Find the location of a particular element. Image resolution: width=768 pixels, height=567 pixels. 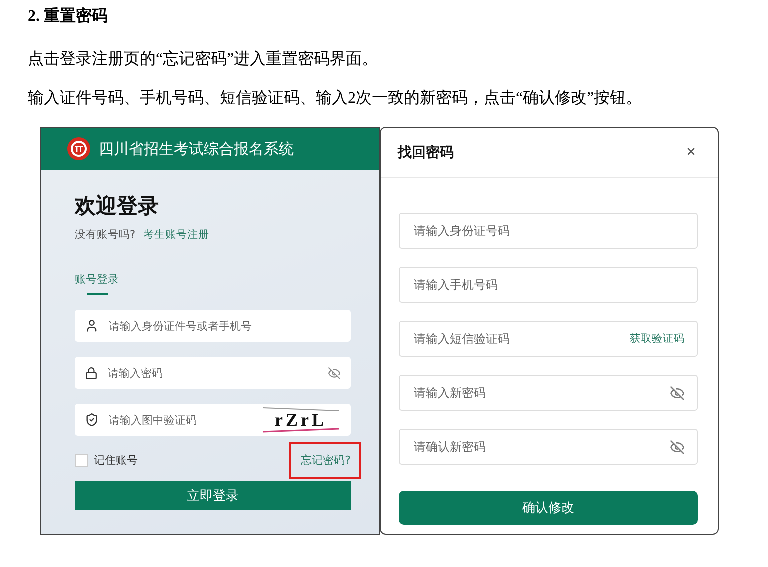

input-field: 请输入身份证号码 is located at coordinates (548, 231).